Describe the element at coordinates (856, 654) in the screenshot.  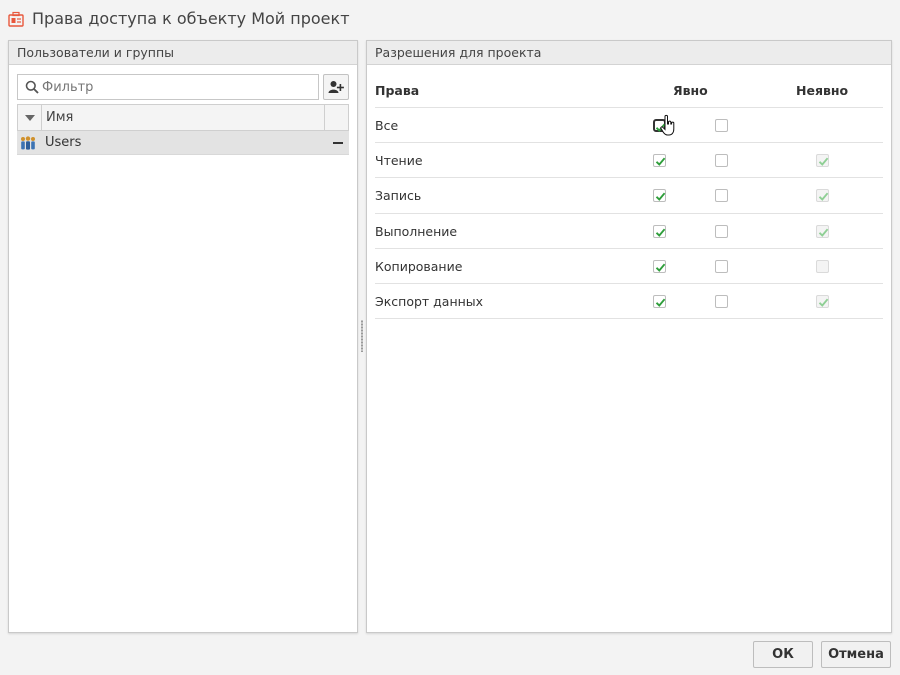
I see `cancel-button: Отмена` at that location.